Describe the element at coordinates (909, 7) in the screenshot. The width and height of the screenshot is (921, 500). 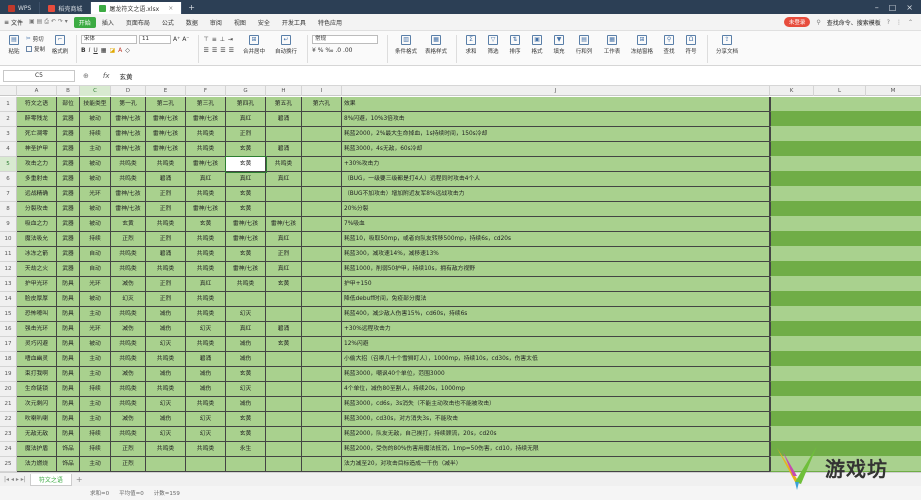
I see `close-icon: ×` at that location.